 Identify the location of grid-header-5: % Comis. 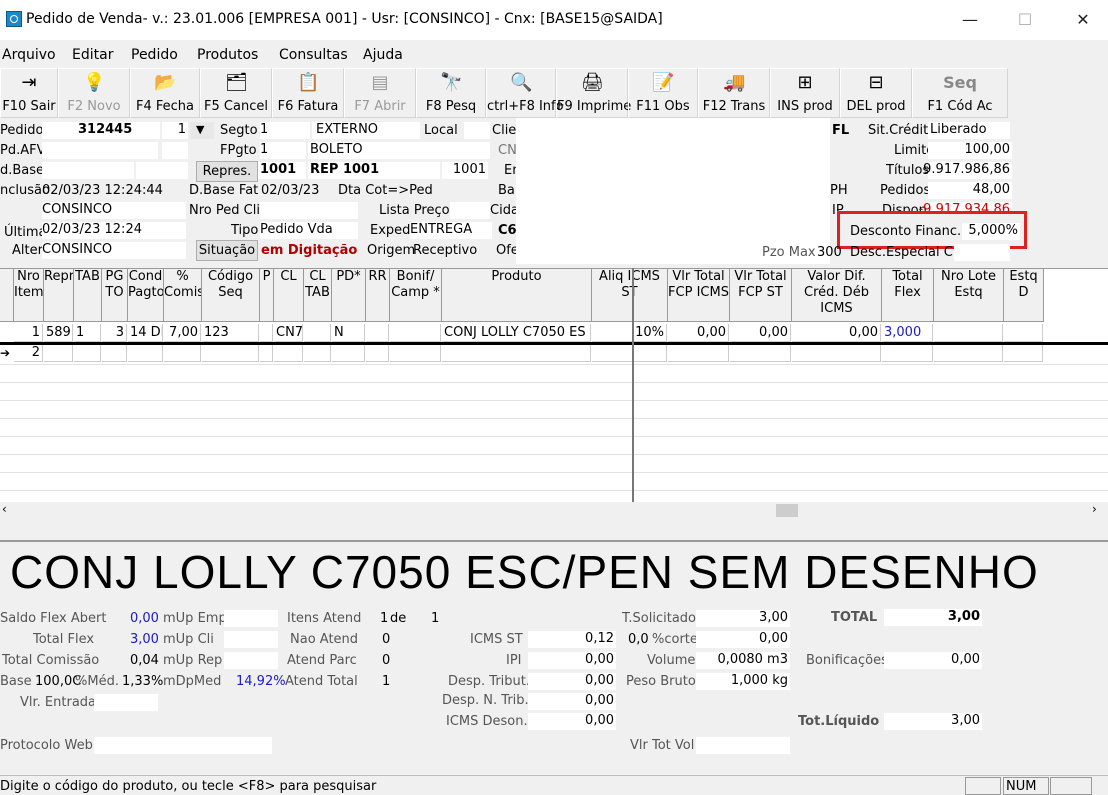
(183, 295).